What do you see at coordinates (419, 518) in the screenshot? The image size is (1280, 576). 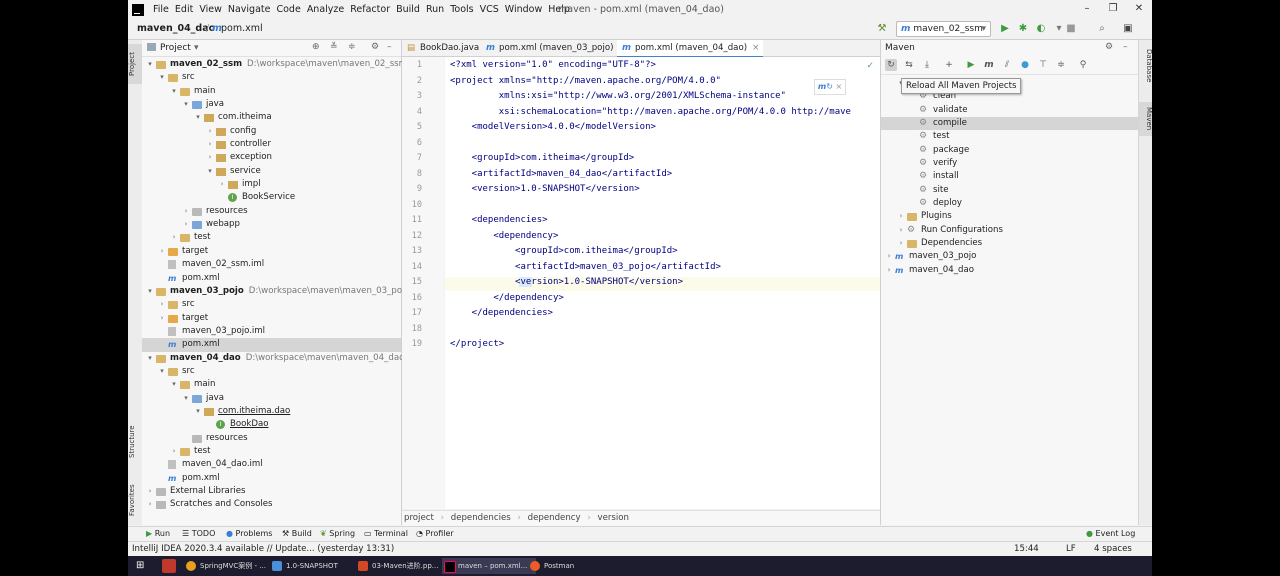 I see `crumb-project: project` at bounding box center [419, 518].